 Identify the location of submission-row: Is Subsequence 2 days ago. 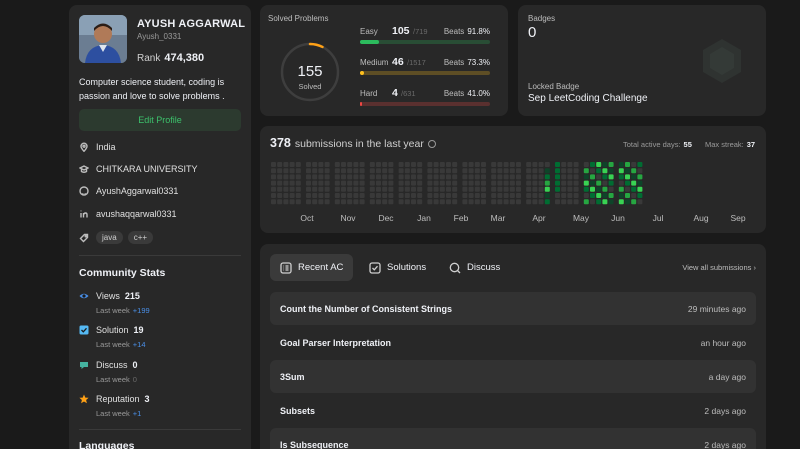
(513, 438).